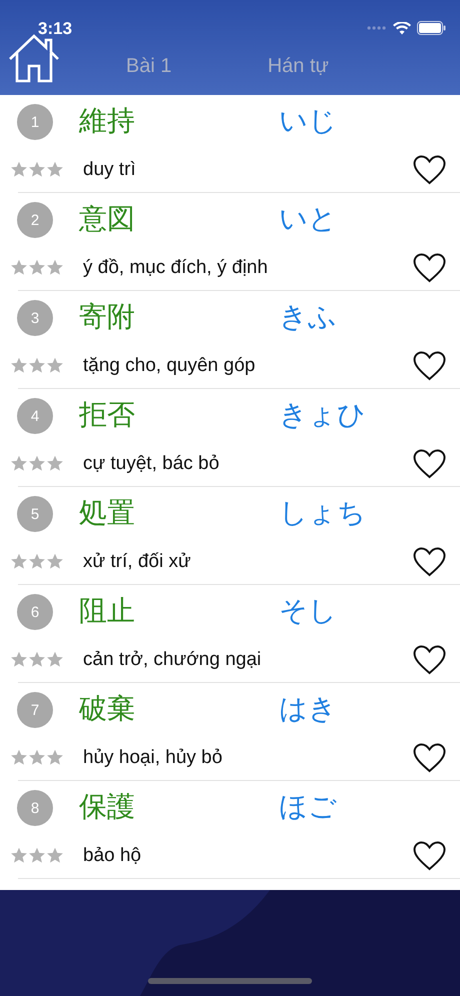 The height and width of the screenshot is (996, 460). I want to click on word-meaning: cản trở, chướng ngại, so click(172, 659).